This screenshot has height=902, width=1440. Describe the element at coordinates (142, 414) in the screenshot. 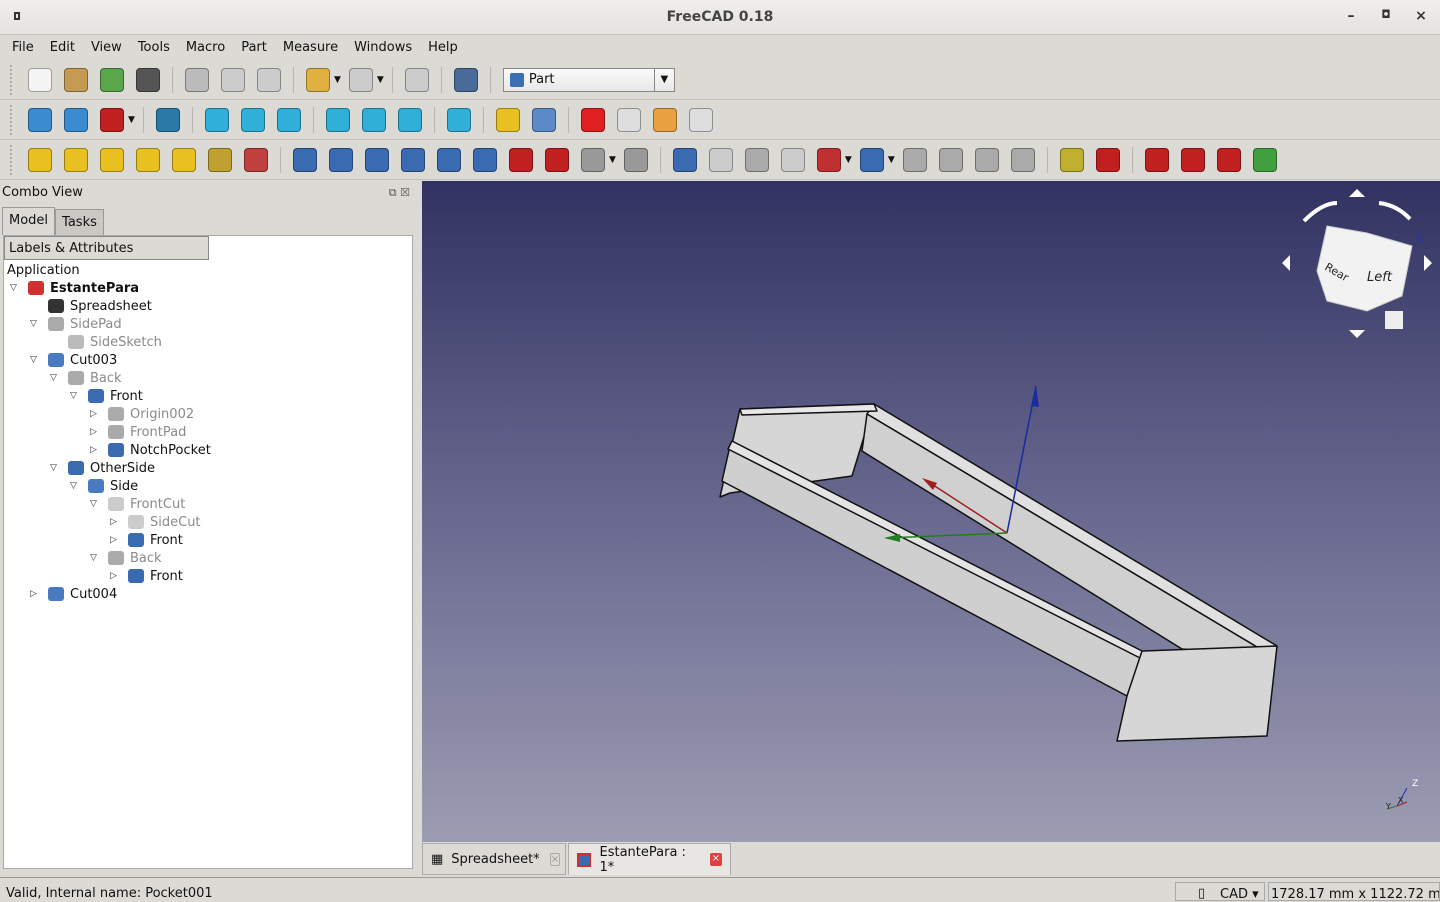

I see `tree-item-origin002: ▷ Origin002` at that location.